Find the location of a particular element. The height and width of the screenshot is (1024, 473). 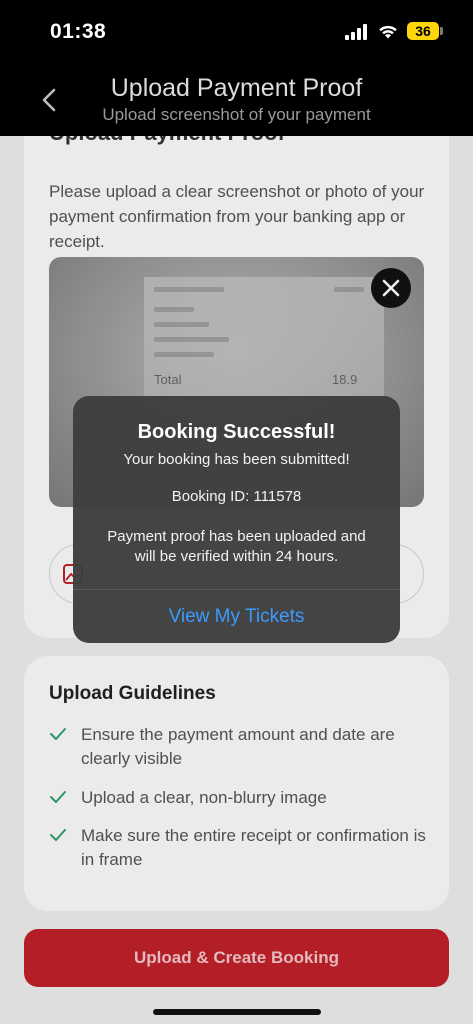

page-subtitle: Upload screenshot of your payment is located at coordinates (236, 114).